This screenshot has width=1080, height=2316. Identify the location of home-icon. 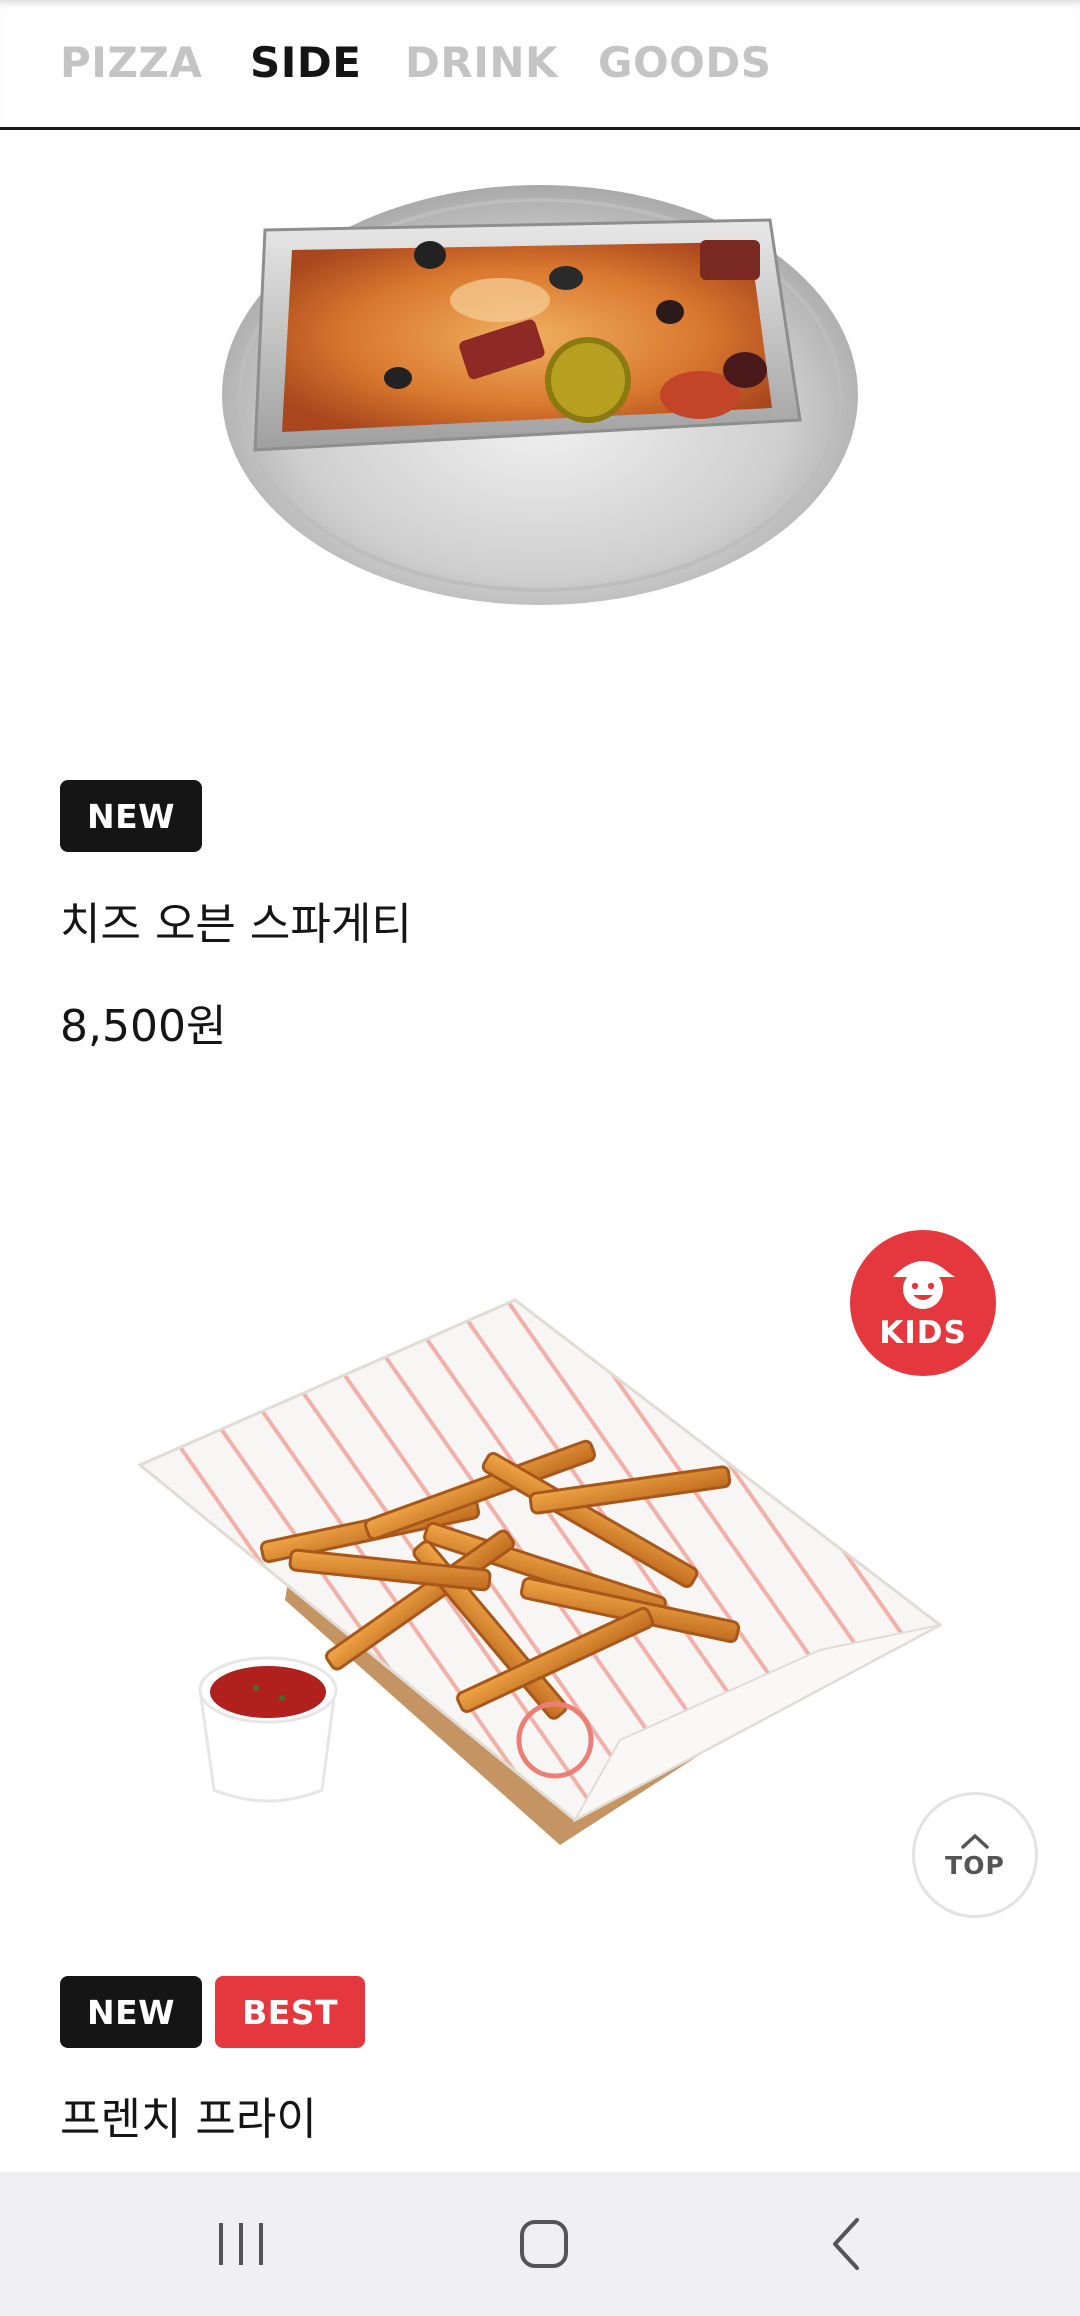
(544, 2244).